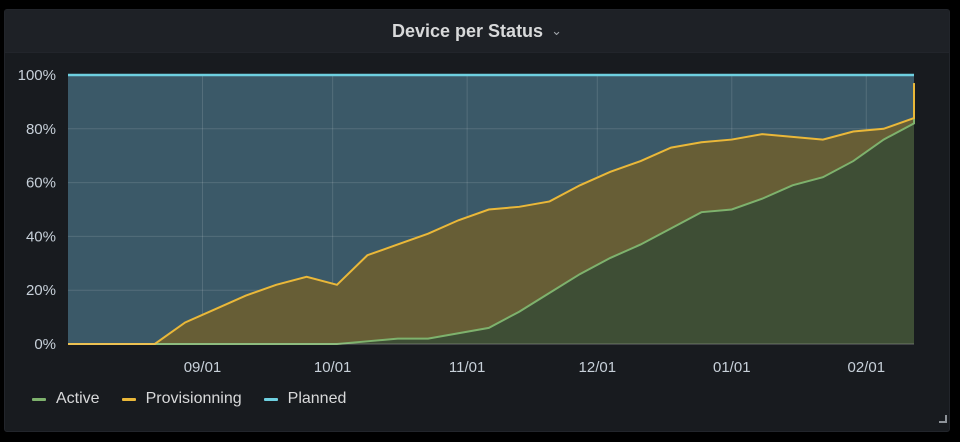 The height and width of the screenshot is (442, 960). What do you see at coordinates (203, 367) in the screenshot?
I see `x-tick-label: 09/01` at bounding box center [203, 367].